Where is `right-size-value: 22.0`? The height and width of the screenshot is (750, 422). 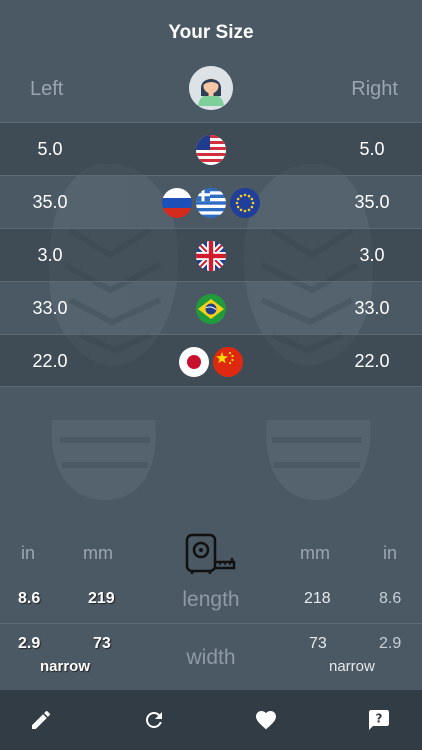
right-size-value: 22.0 is located at coordinates (372, 361).